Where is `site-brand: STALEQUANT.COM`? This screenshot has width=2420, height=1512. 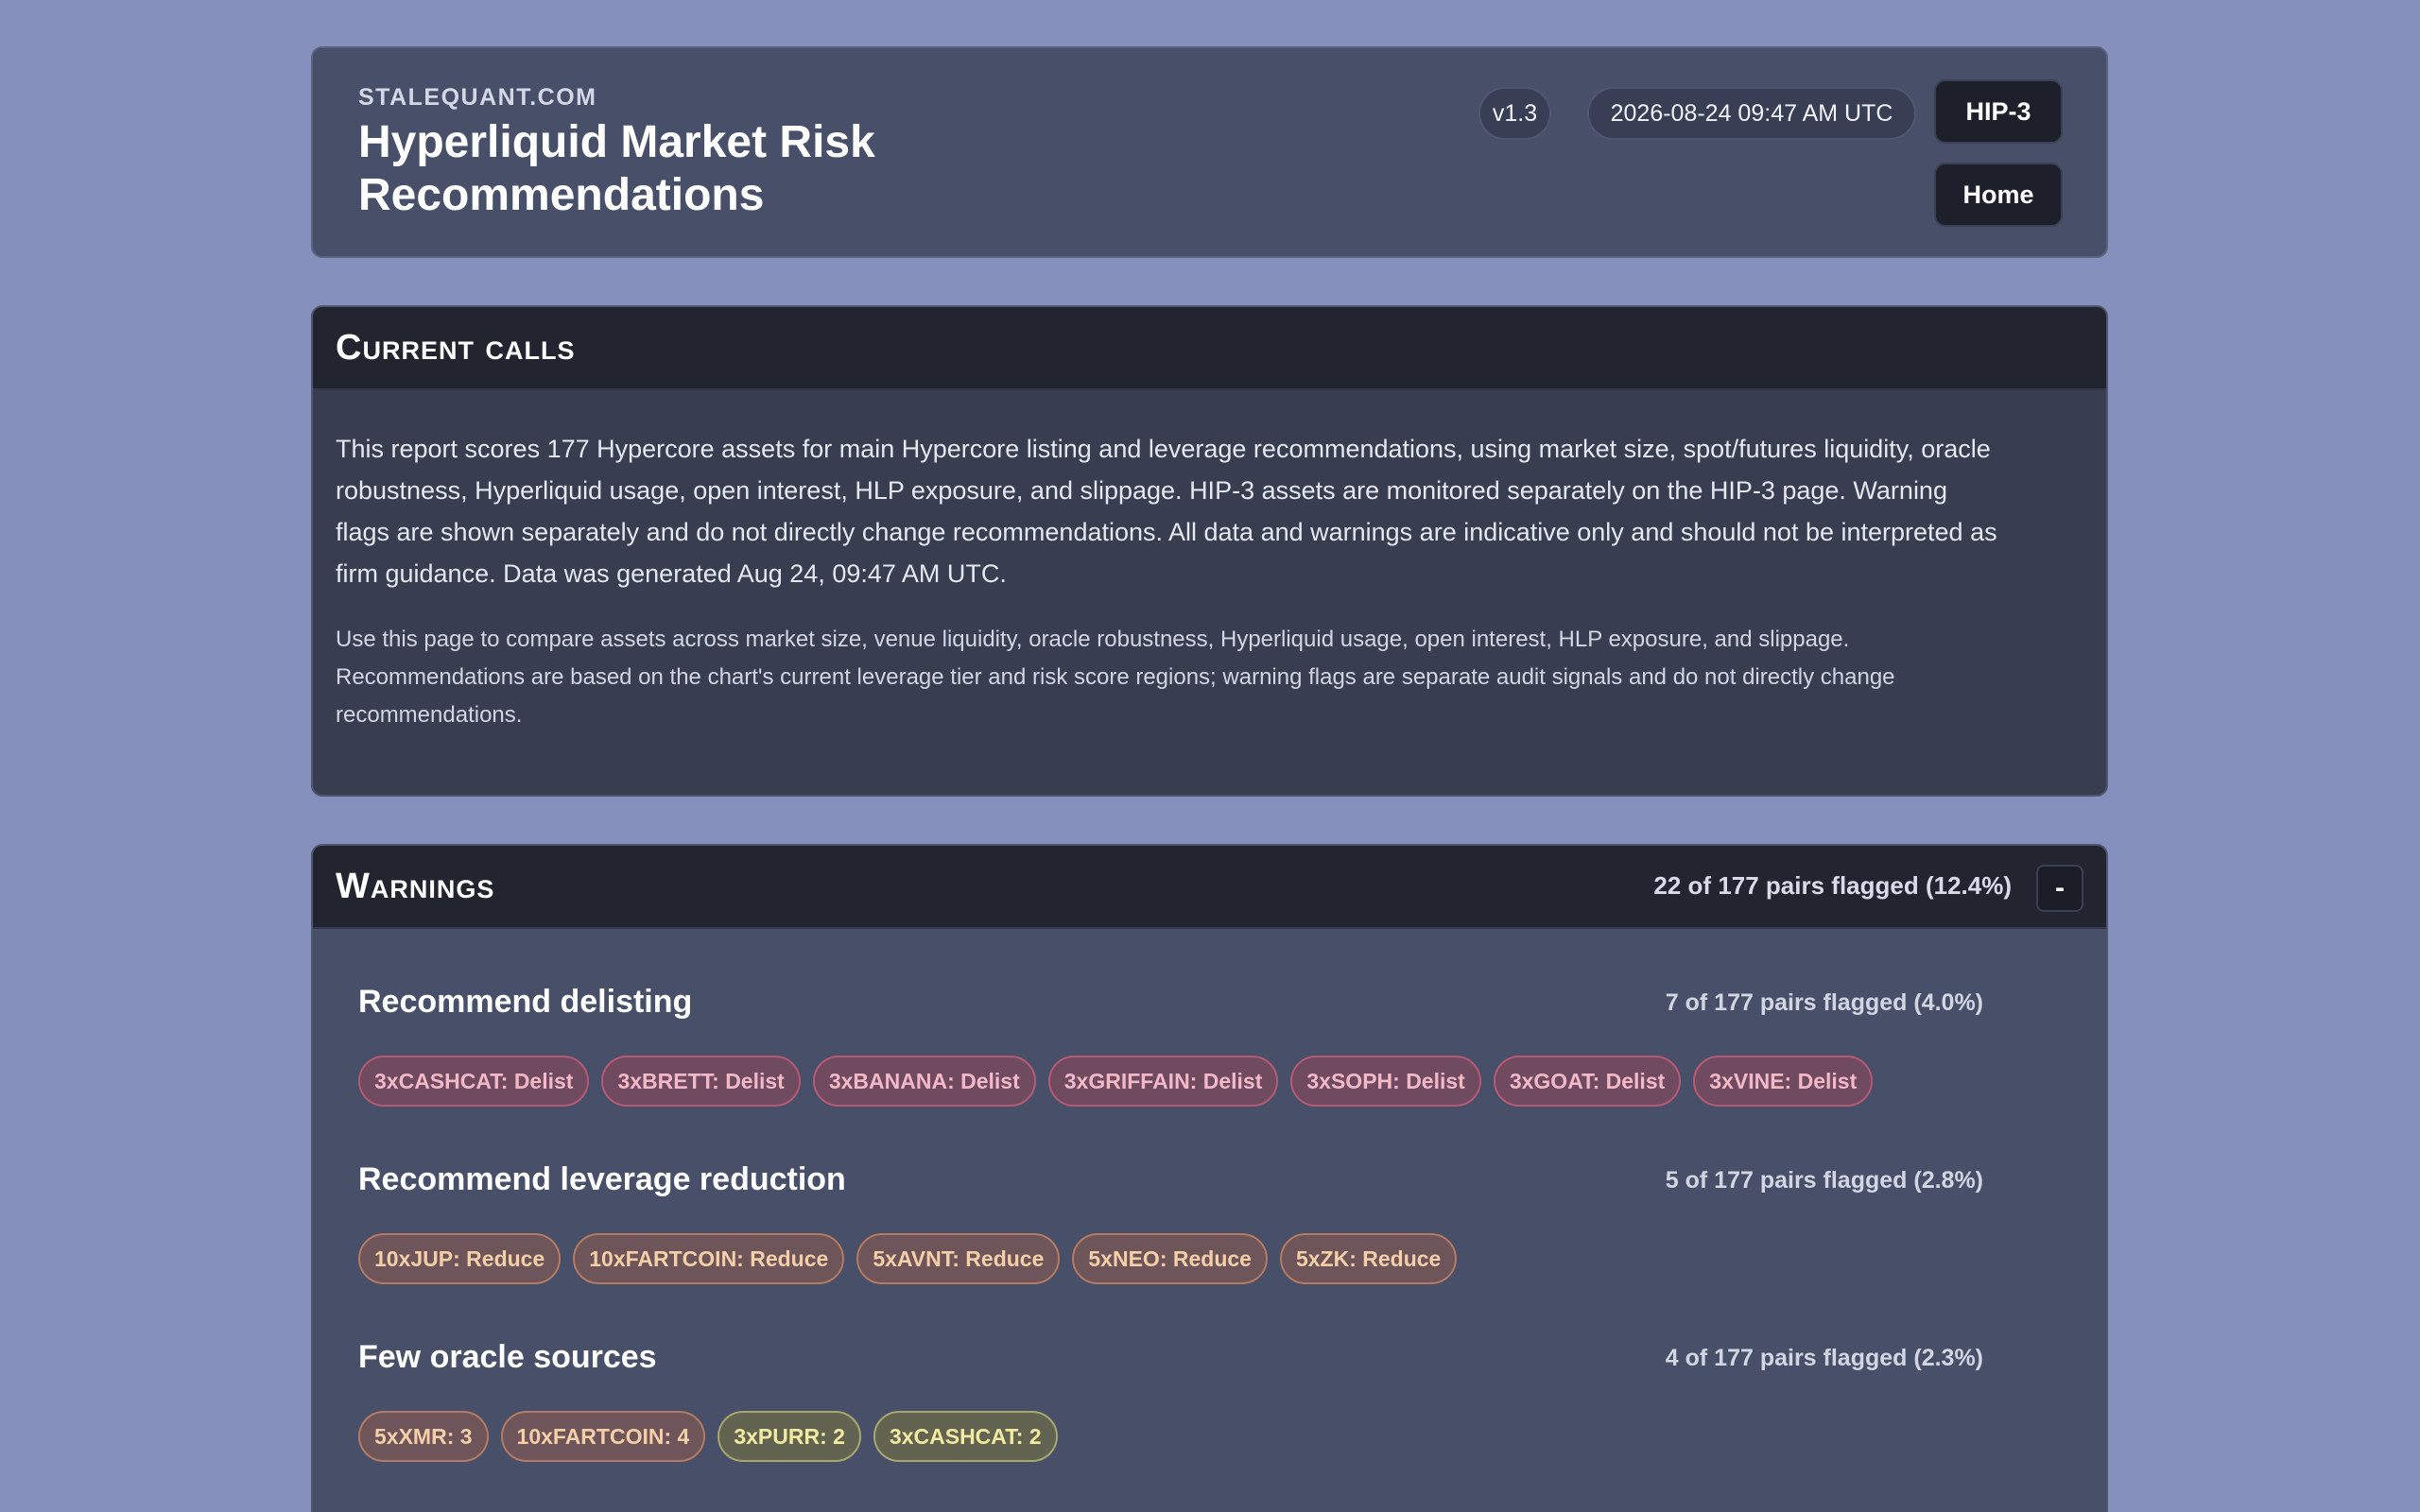 site-brand: STALEQUANT.COM is located at coordinates (478, 97).